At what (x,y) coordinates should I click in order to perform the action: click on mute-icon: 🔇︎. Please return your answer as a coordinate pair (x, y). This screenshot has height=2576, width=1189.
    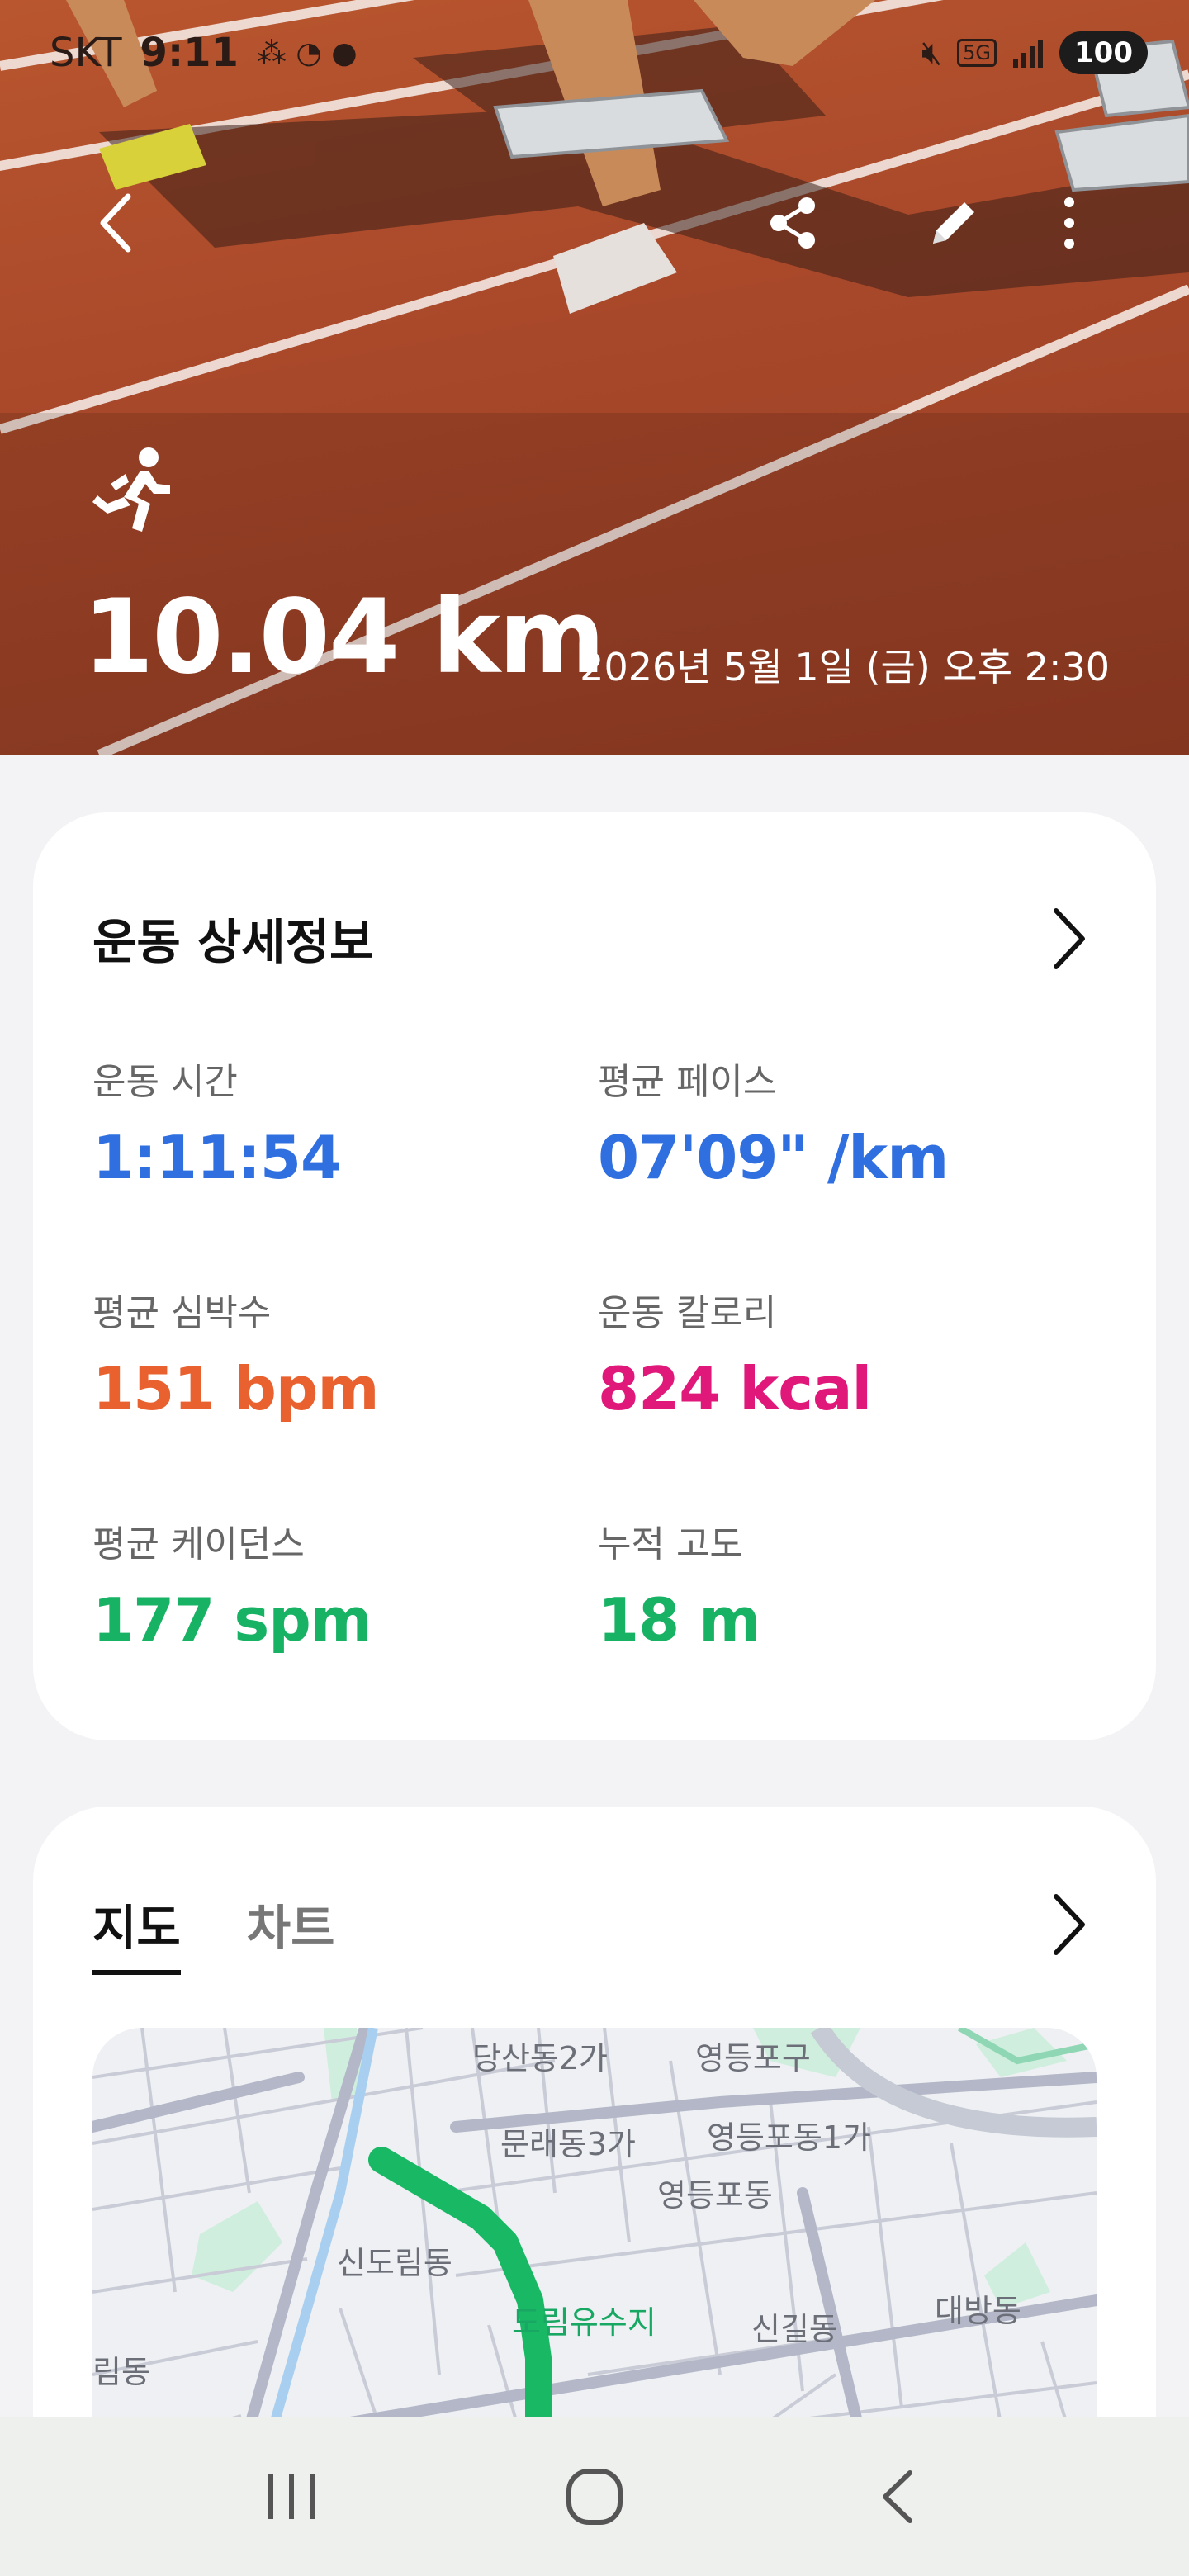
    Looking at the image, I should click on (932, 53).